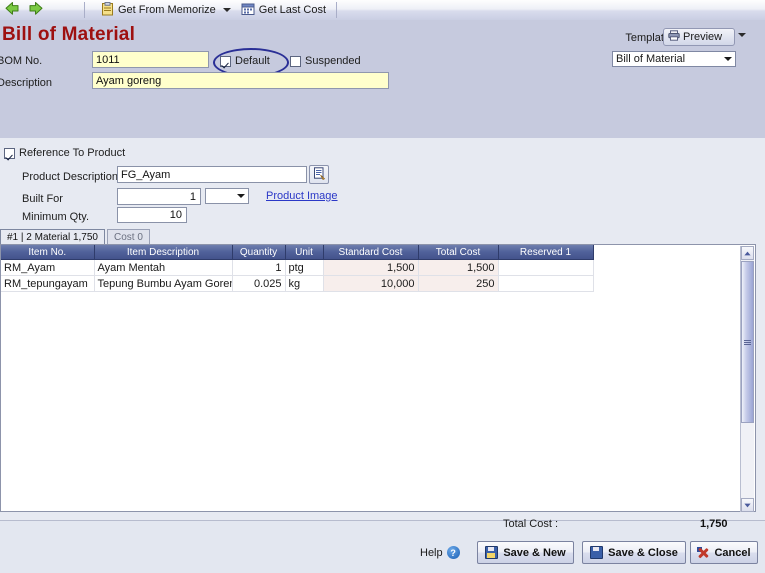 The height and width of the screenshot is (573, 765). I want to click on scroll-down-button, so click(747, 505).